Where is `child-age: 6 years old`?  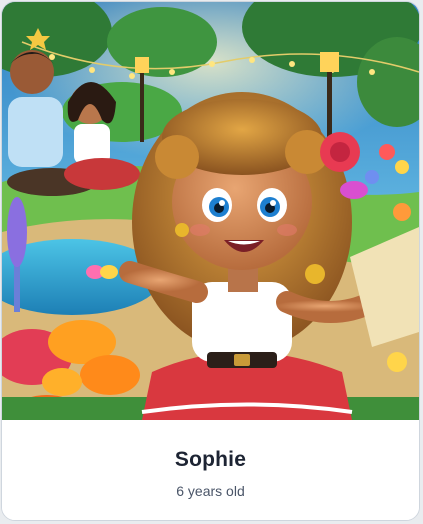 child-age: 6 years old is located at coordinates (210, 491).